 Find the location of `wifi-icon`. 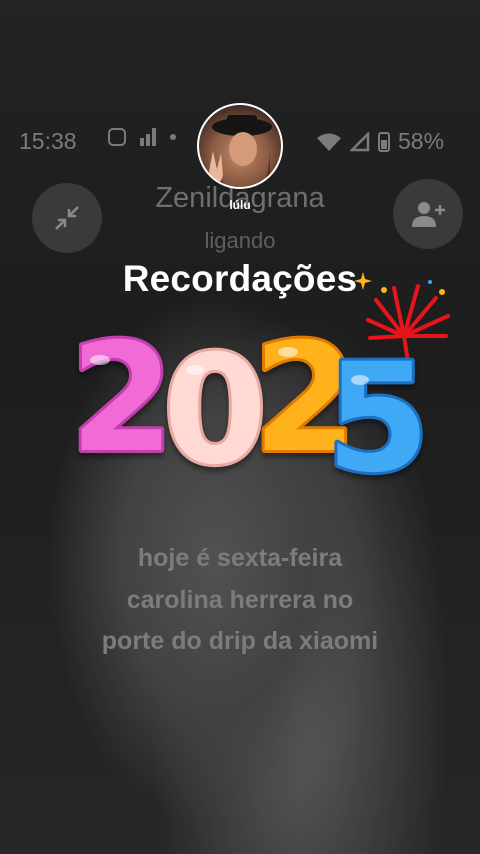

wifi-icon is located at coordinates (329, 142).